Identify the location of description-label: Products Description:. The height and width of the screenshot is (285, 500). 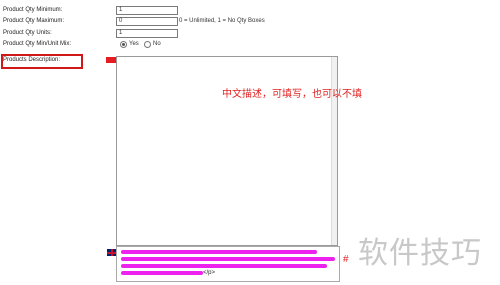
(32, 60).